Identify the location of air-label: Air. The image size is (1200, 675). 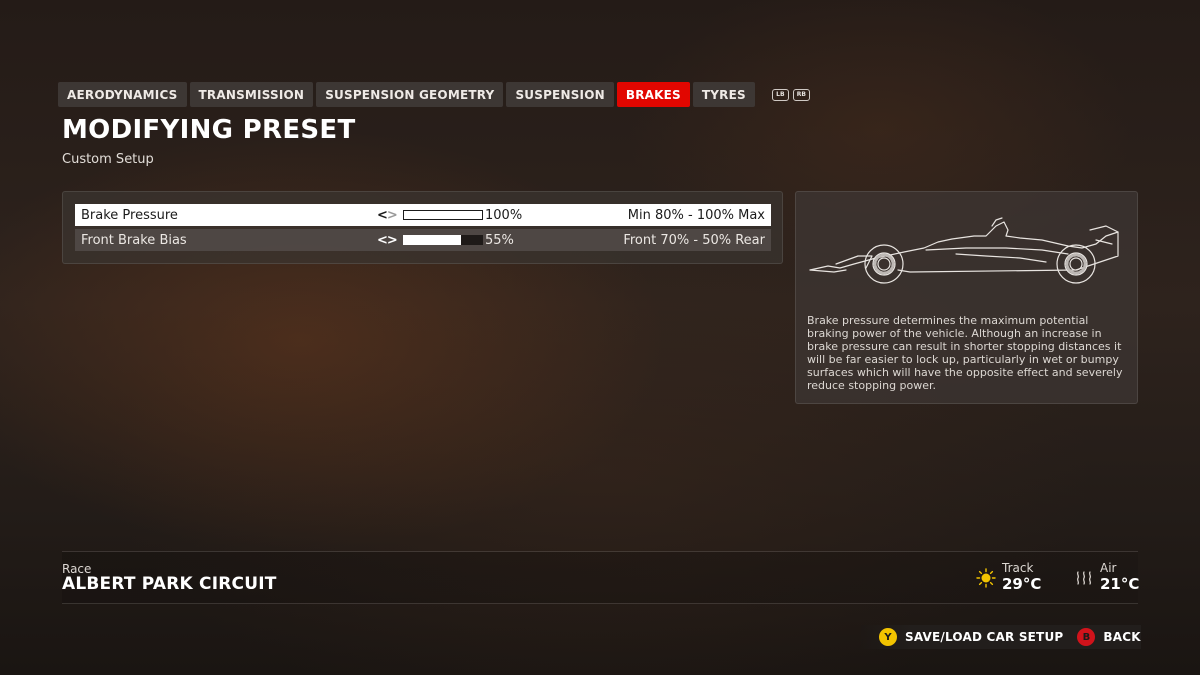
(1108, 568).